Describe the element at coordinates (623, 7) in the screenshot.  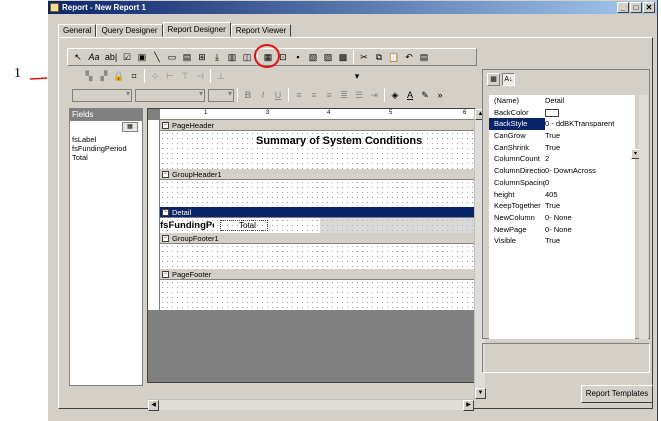
I see `minimize-button: _` at that location.